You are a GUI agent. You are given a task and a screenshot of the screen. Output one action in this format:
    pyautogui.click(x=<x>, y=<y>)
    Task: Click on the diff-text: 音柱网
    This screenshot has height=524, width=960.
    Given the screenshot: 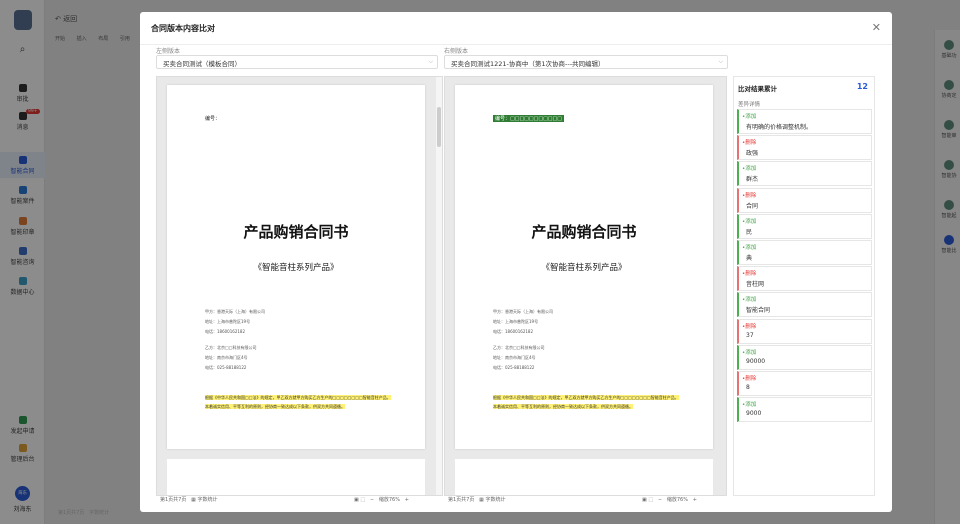 What is the action you would take?
    pyautogui.click(x=755, y=285)
    